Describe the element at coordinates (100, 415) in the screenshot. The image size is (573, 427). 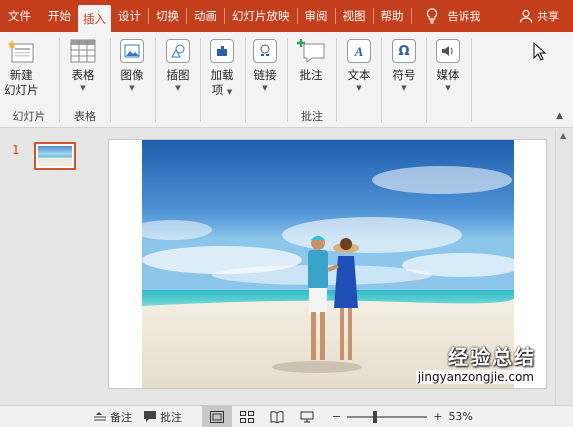
I see `notes-icon` at that location.